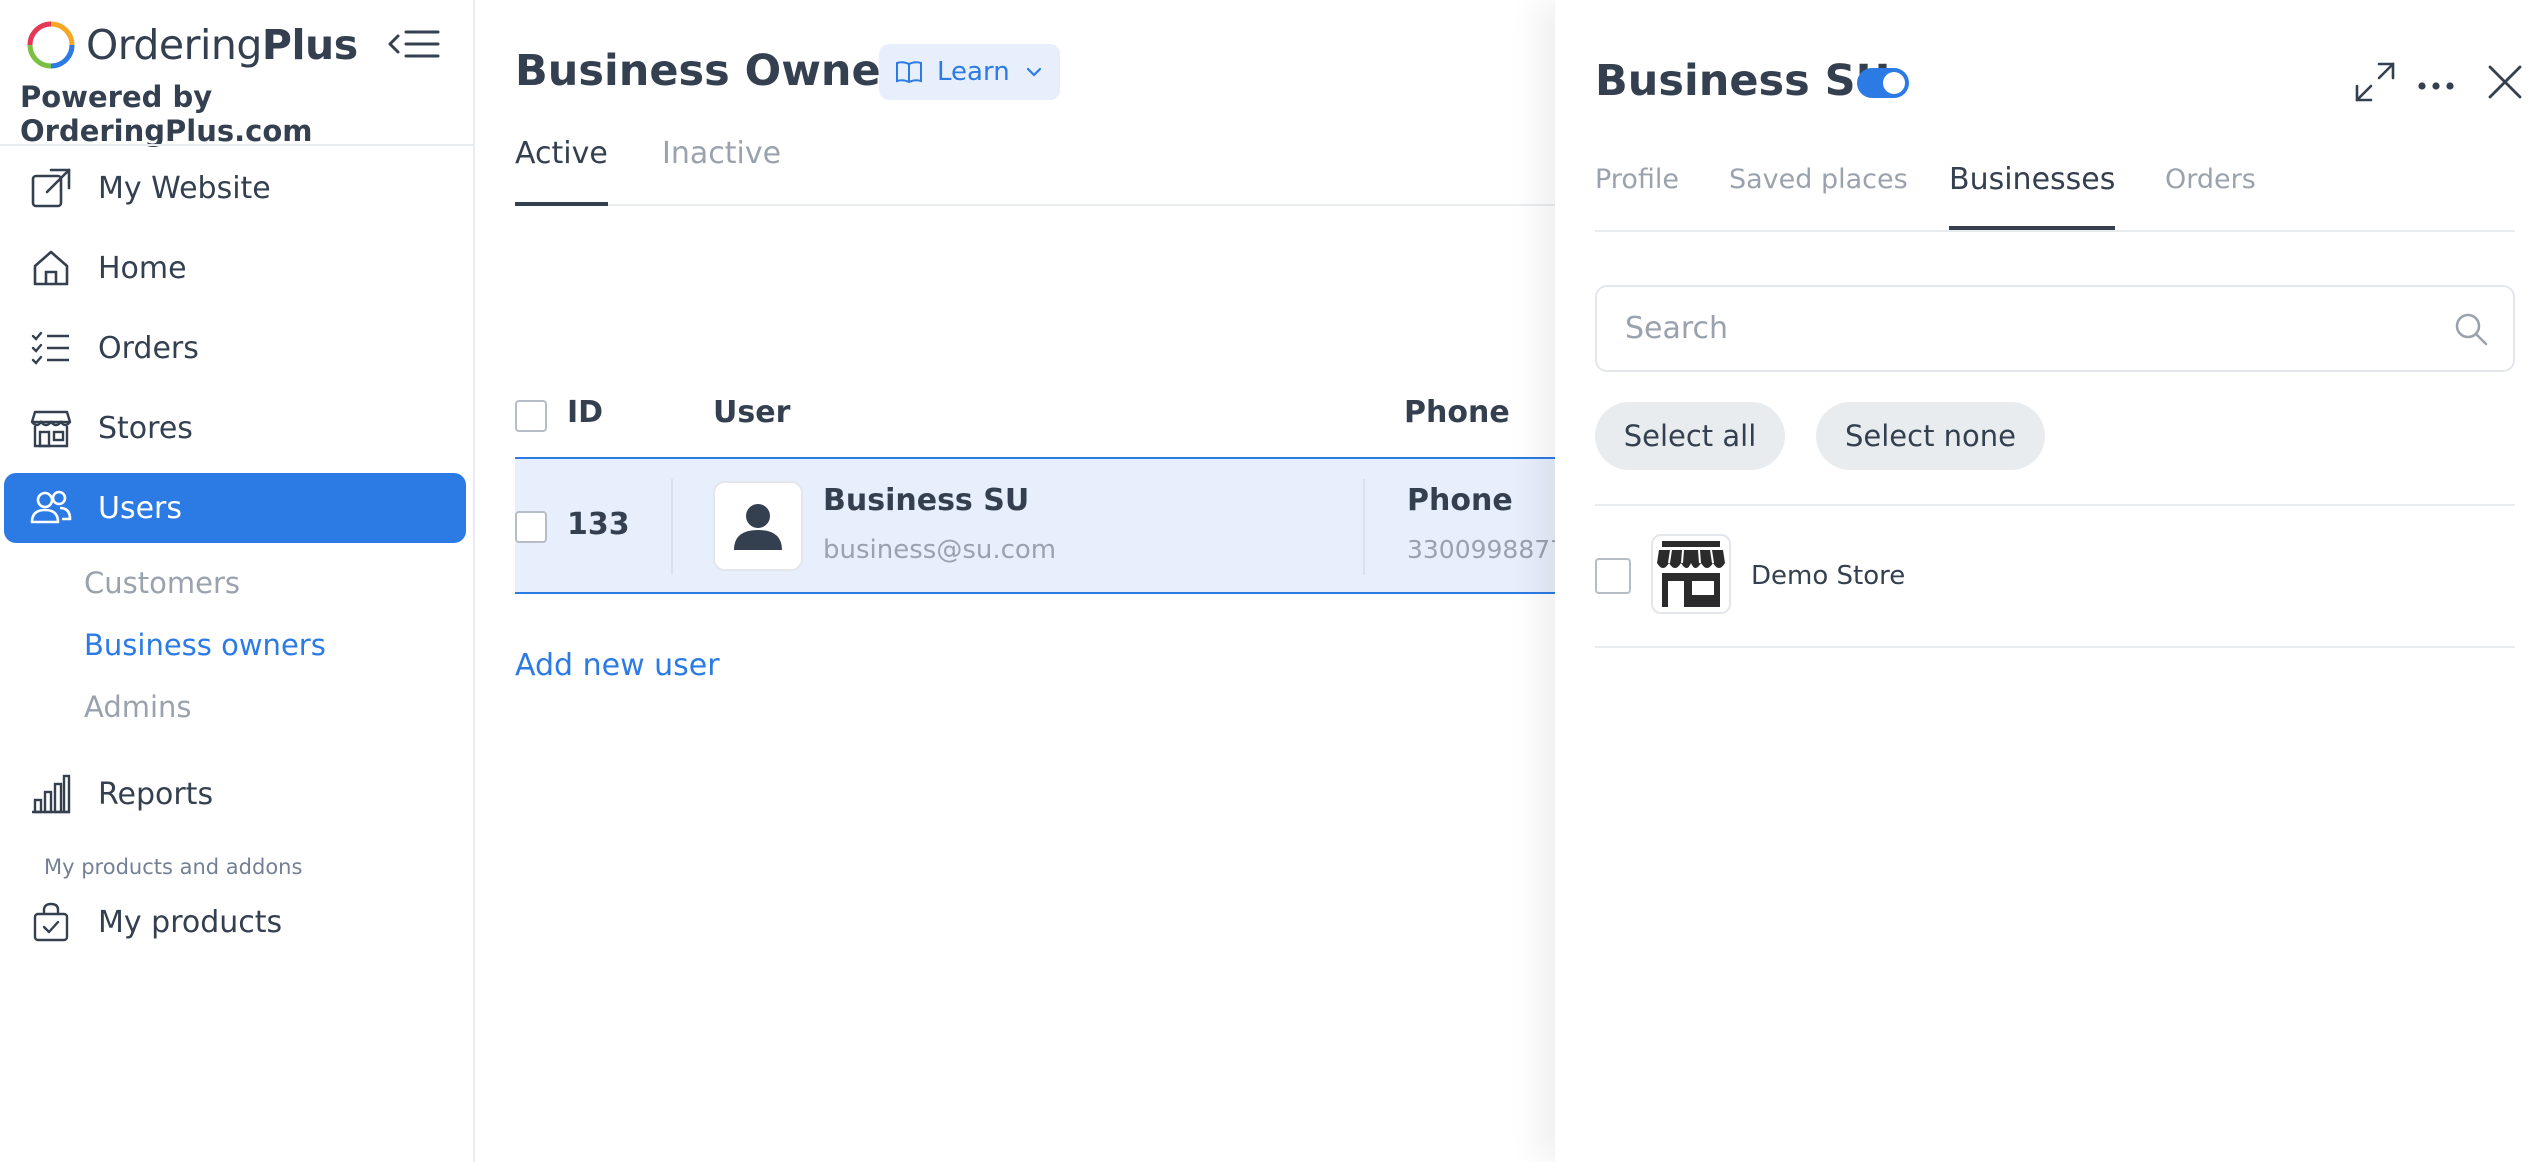 The width and height of the screenshot is (2542, 1162). I want to click on tab-businesses: Businesses, so click(2032, 196).